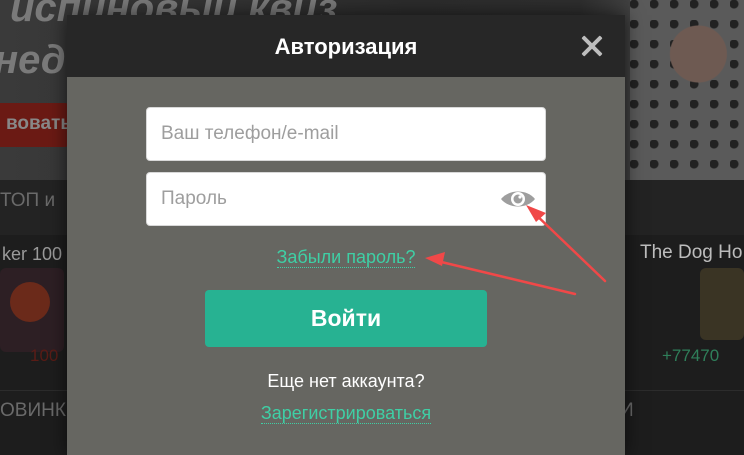 This screenshot has width=744, height=455. I want to click on game-card-title-right: The Dog Ho, so click(691, 252).